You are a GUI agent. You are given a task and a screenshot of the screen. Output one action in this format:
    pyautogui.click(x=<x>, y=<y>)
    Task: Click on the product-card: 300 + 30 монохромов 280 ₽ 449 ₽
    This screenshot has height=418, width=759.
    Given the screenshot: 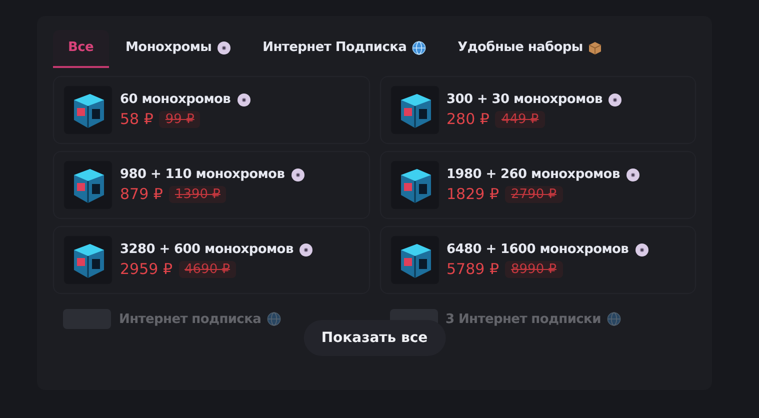 What is the action you would take?
    pyautogui.click(x=538, y=110)
    